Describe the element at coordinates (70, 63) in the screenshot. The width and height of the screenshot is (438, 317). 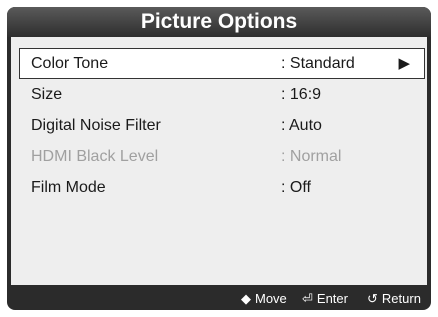
I see `option-label: Color Tone` at that location.